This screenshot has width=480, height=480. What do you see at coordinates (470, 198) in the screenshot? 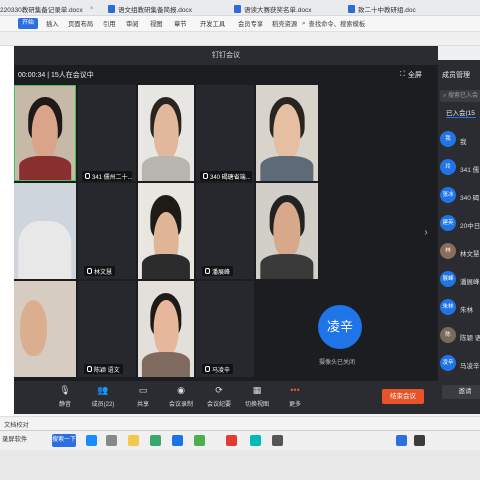
I see `member-name: 340 碣` at bounding box center [470, 198].